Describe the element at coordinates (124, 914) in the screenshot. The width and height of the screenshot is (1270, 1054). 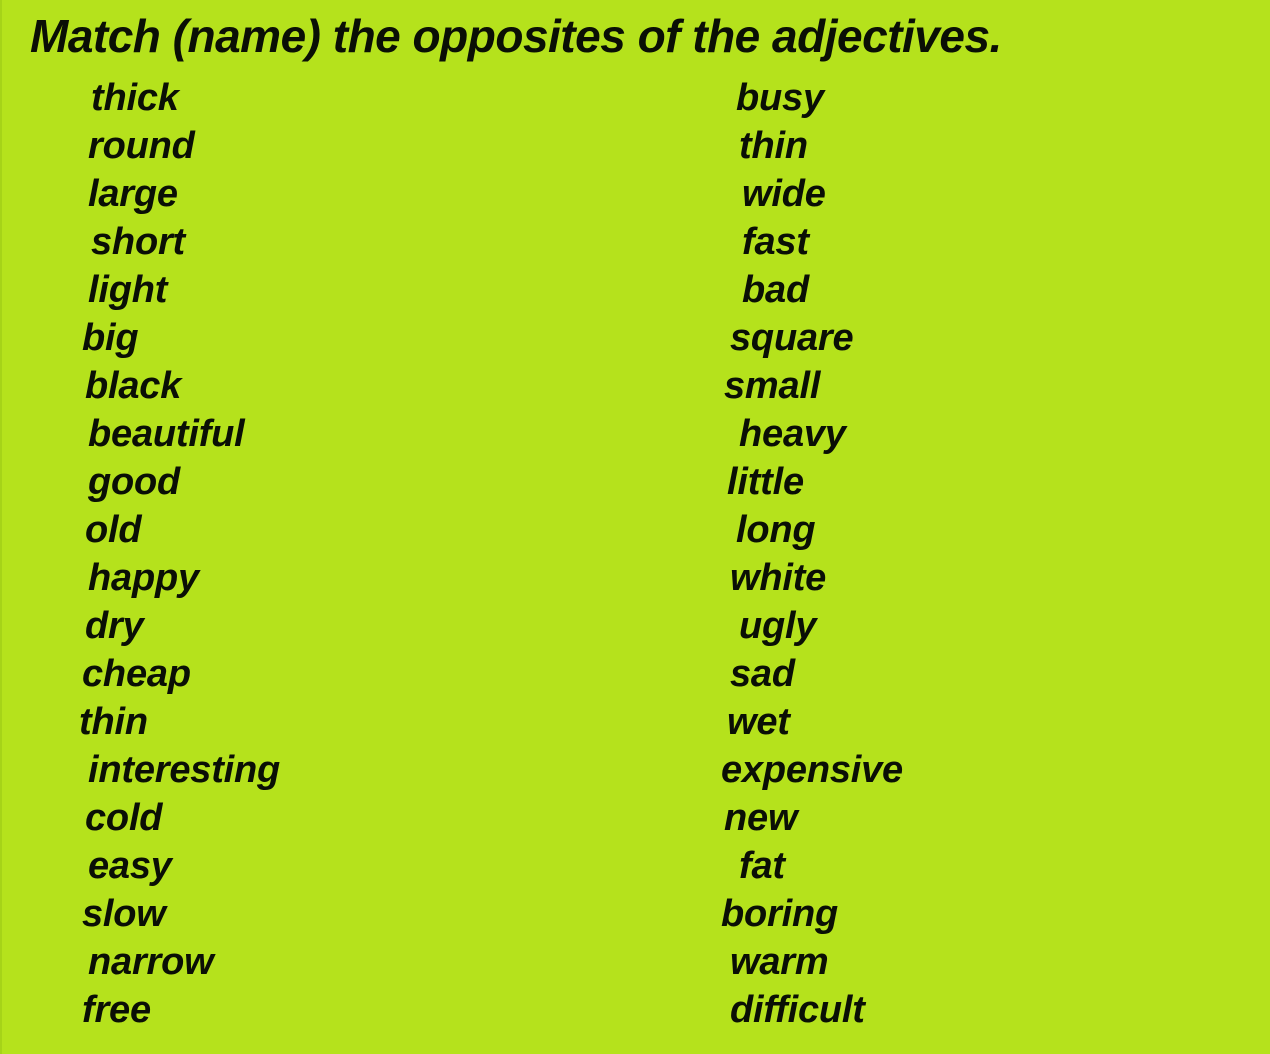
I see `list-item: slow` at that location.